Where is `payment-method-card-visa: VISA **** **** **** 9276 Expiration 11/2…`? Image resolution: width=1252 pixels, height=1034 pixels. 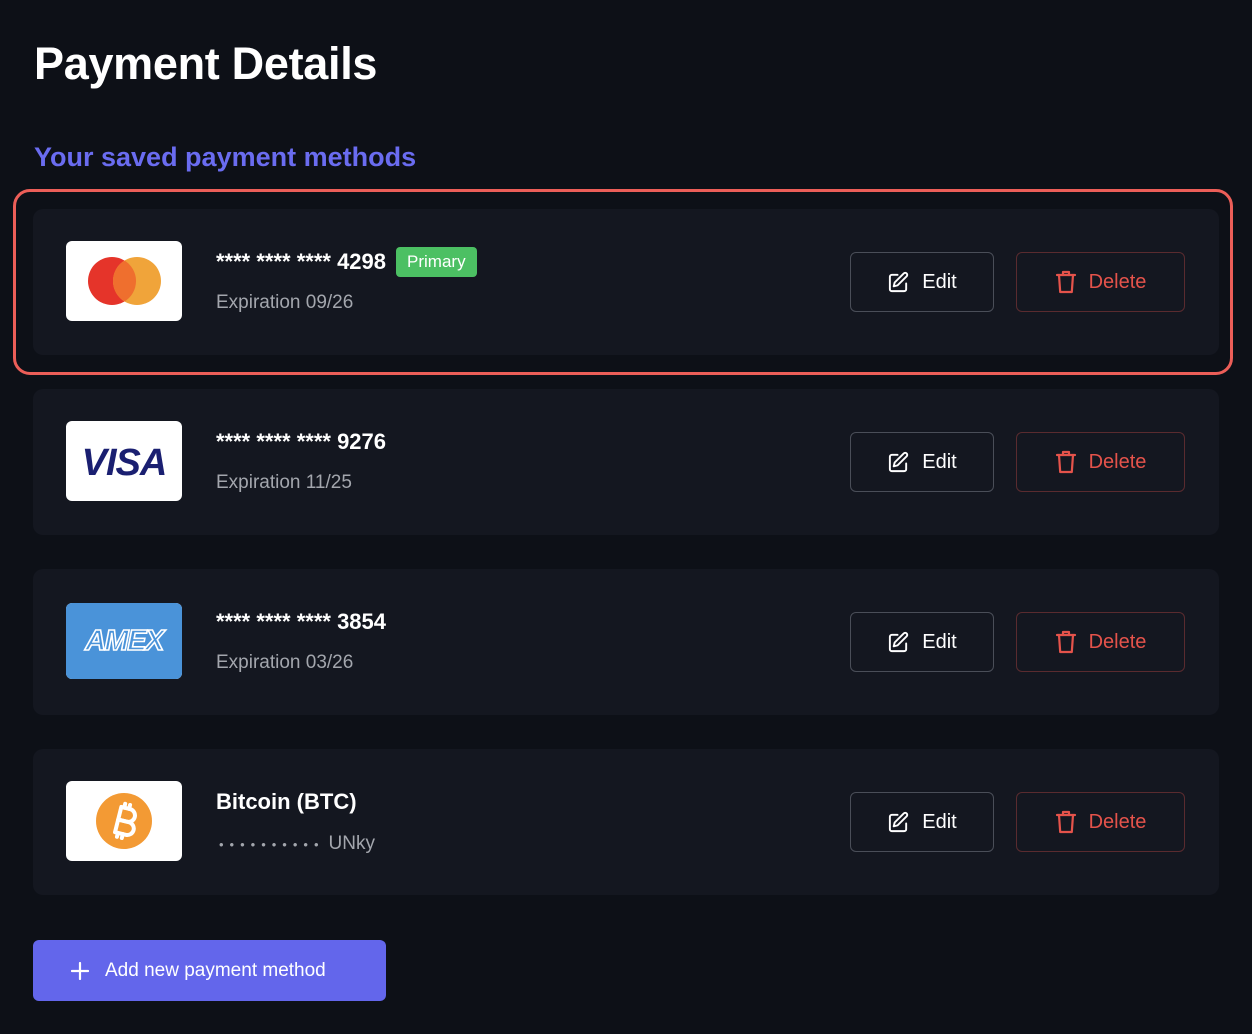
payment-method-card-visa: VISA **** **** **** 9276 Expiration 11/2… is located at coordinates (626, 462).